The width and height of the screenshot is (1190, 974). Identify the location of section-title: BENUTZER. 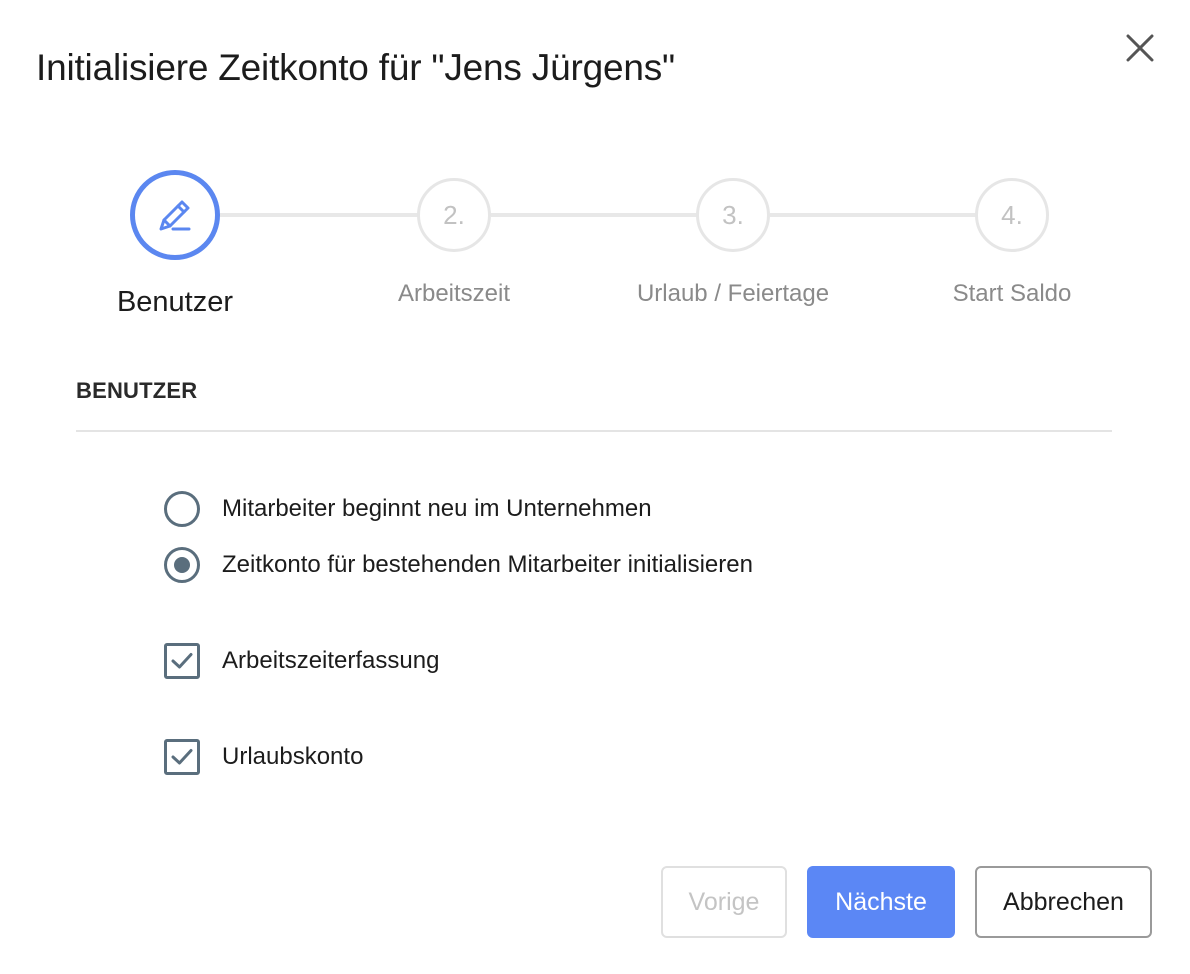
(137, 390).